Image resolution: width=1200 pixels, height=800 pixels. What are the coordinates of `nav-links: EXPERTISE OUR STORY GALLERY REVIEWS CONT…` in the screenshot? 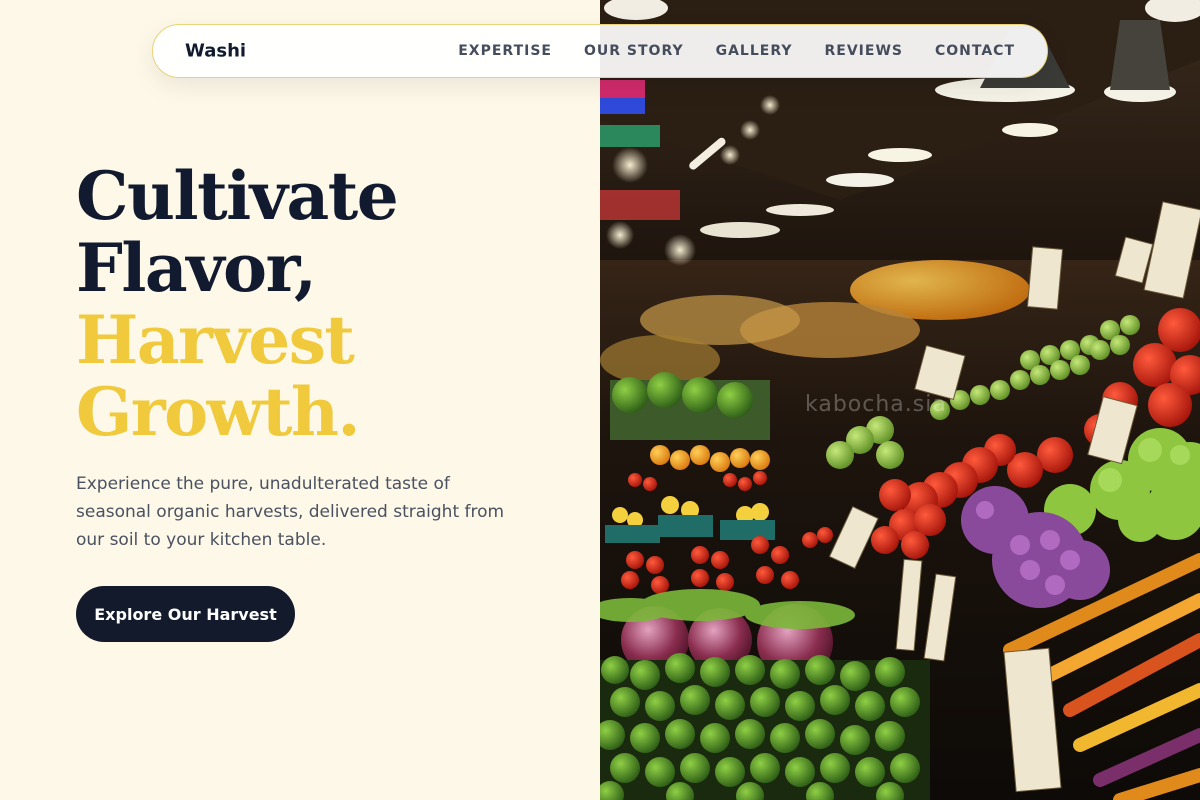 It's located at (736, 51).